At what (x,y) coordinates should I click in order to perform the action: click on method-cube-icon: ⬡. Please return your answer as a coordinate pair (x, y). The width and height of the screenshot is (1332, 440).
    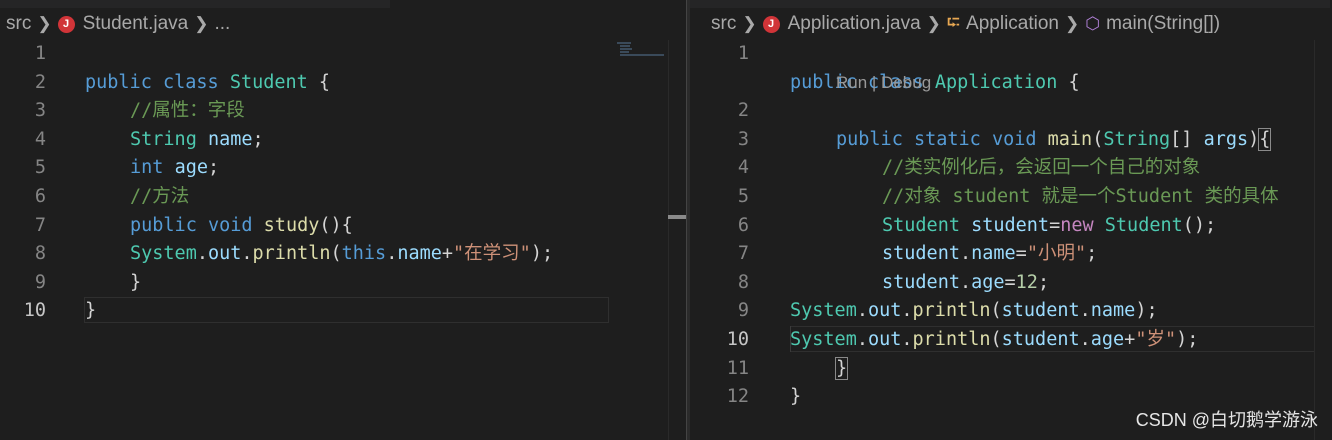
    Looking at the image, I should click on (1093, 23).